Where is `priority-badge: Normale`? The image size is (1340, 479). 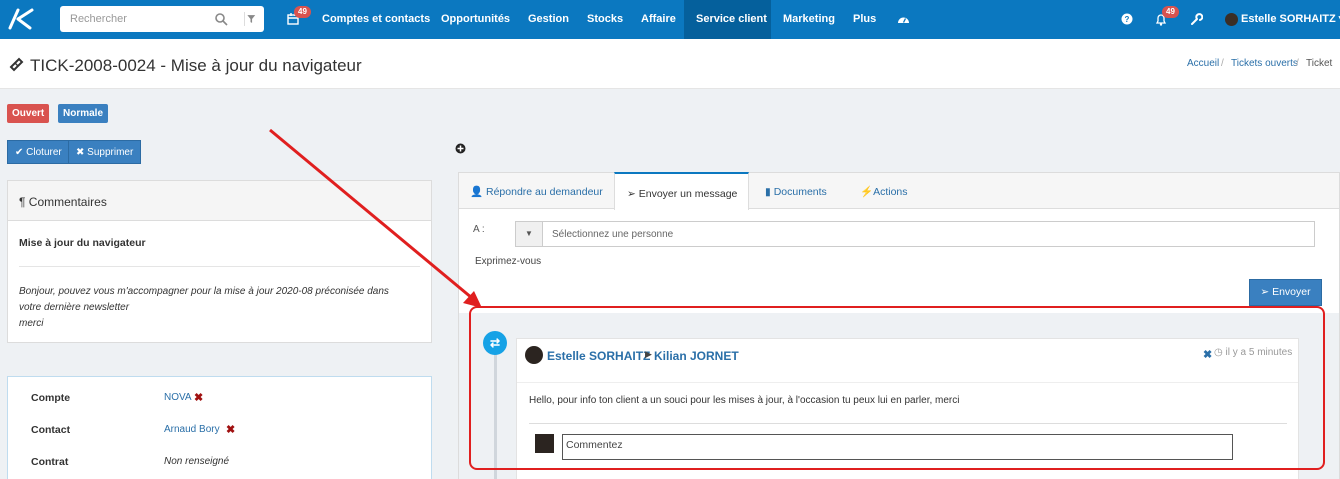 priority-badge: Normale is located at coordinates (83, 113).